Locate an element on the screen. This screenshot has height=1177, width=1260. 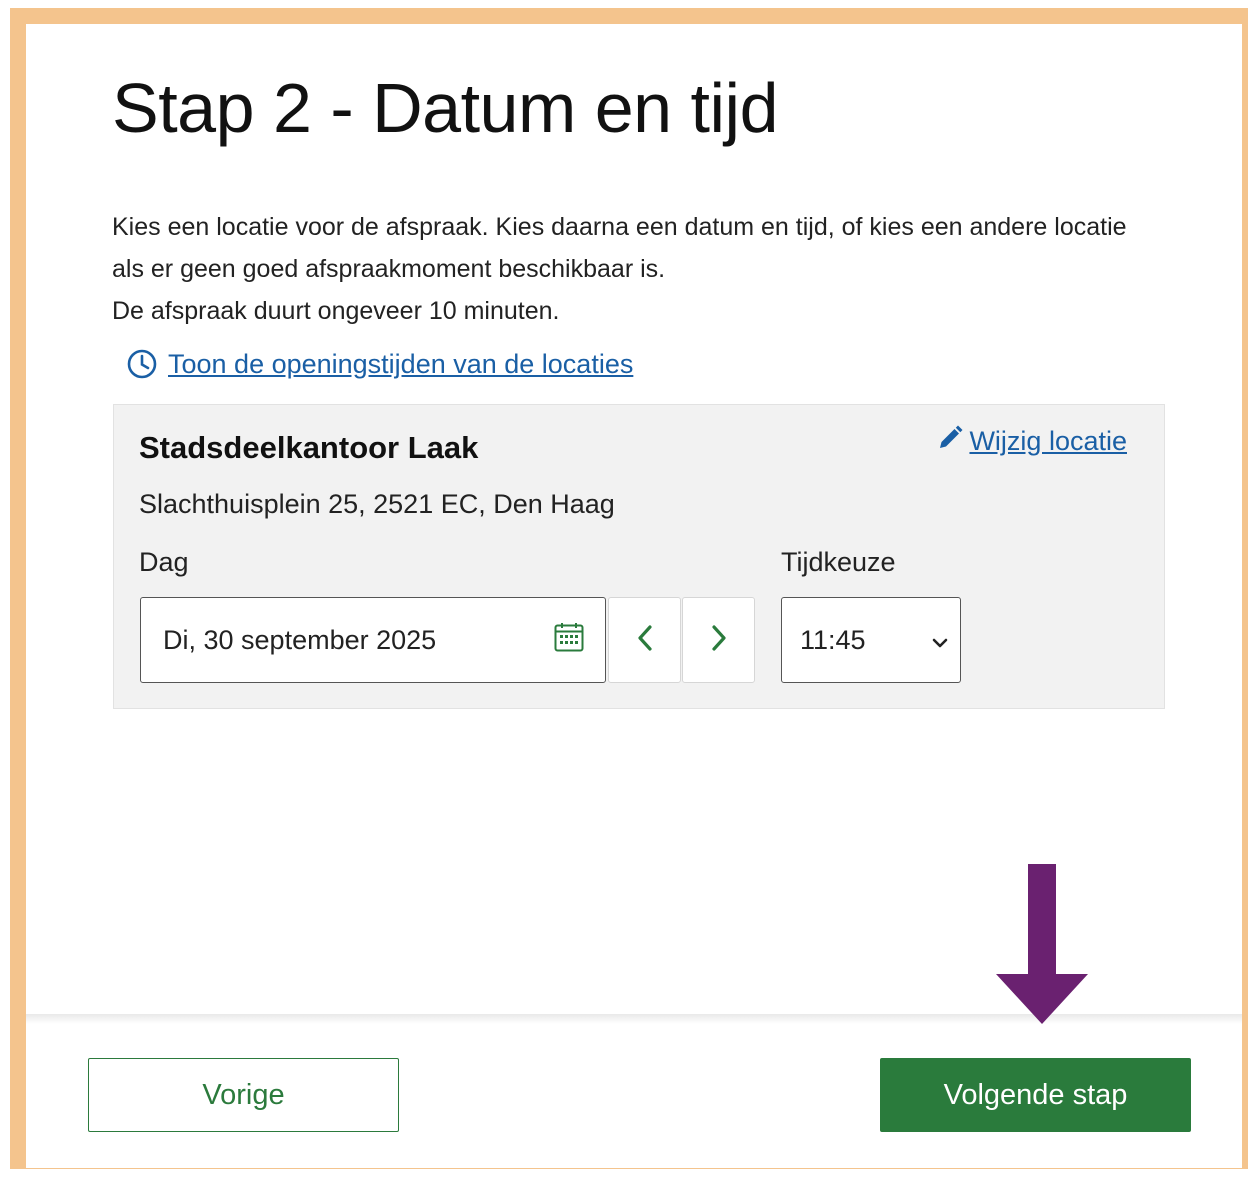
clock-icon is located at coordinates (142, 364).